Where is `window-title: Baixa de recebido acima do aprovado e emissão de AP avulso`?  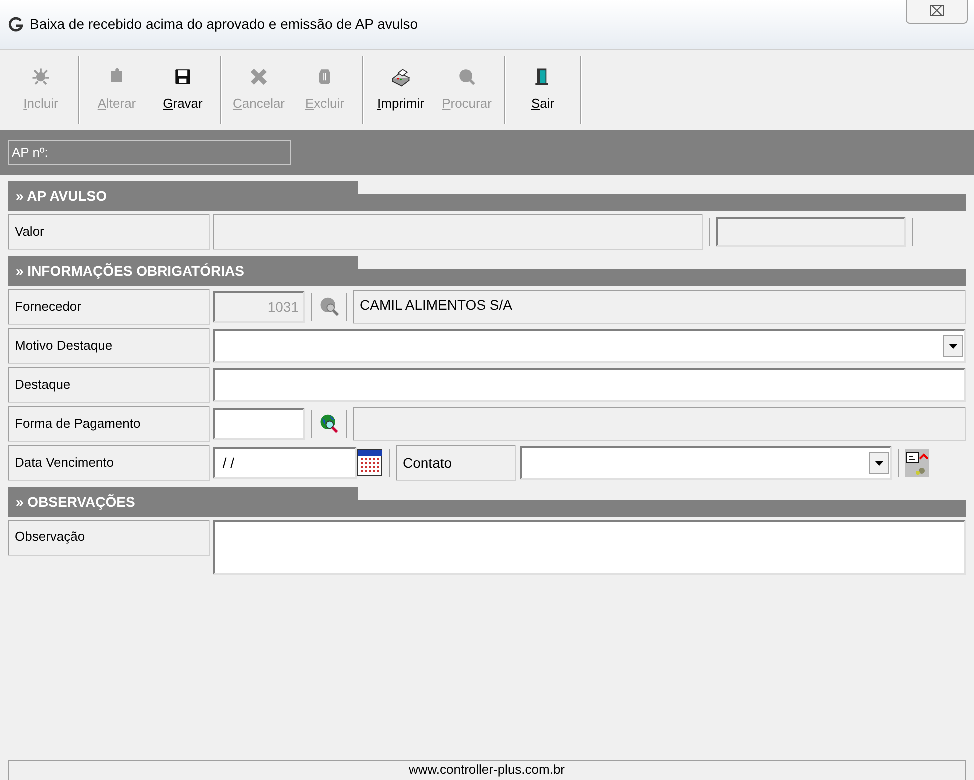
window-title: Baixa de recebido acima do aprovado e emissão de AP avulso is located at coordinates (225, 24).